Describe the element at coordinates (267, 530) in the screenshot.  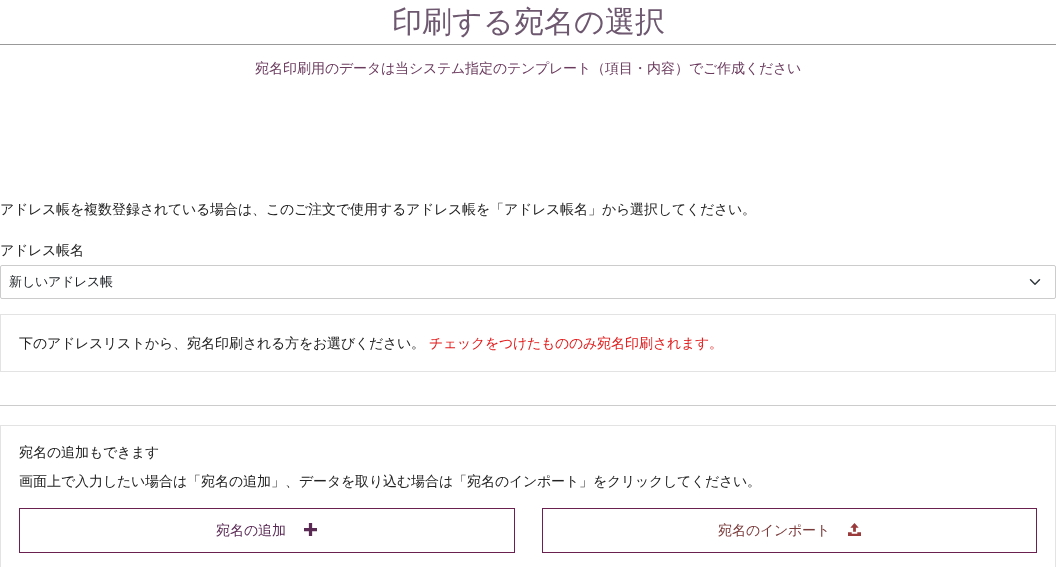
I see `add-button: 宛名の追加` at that location.